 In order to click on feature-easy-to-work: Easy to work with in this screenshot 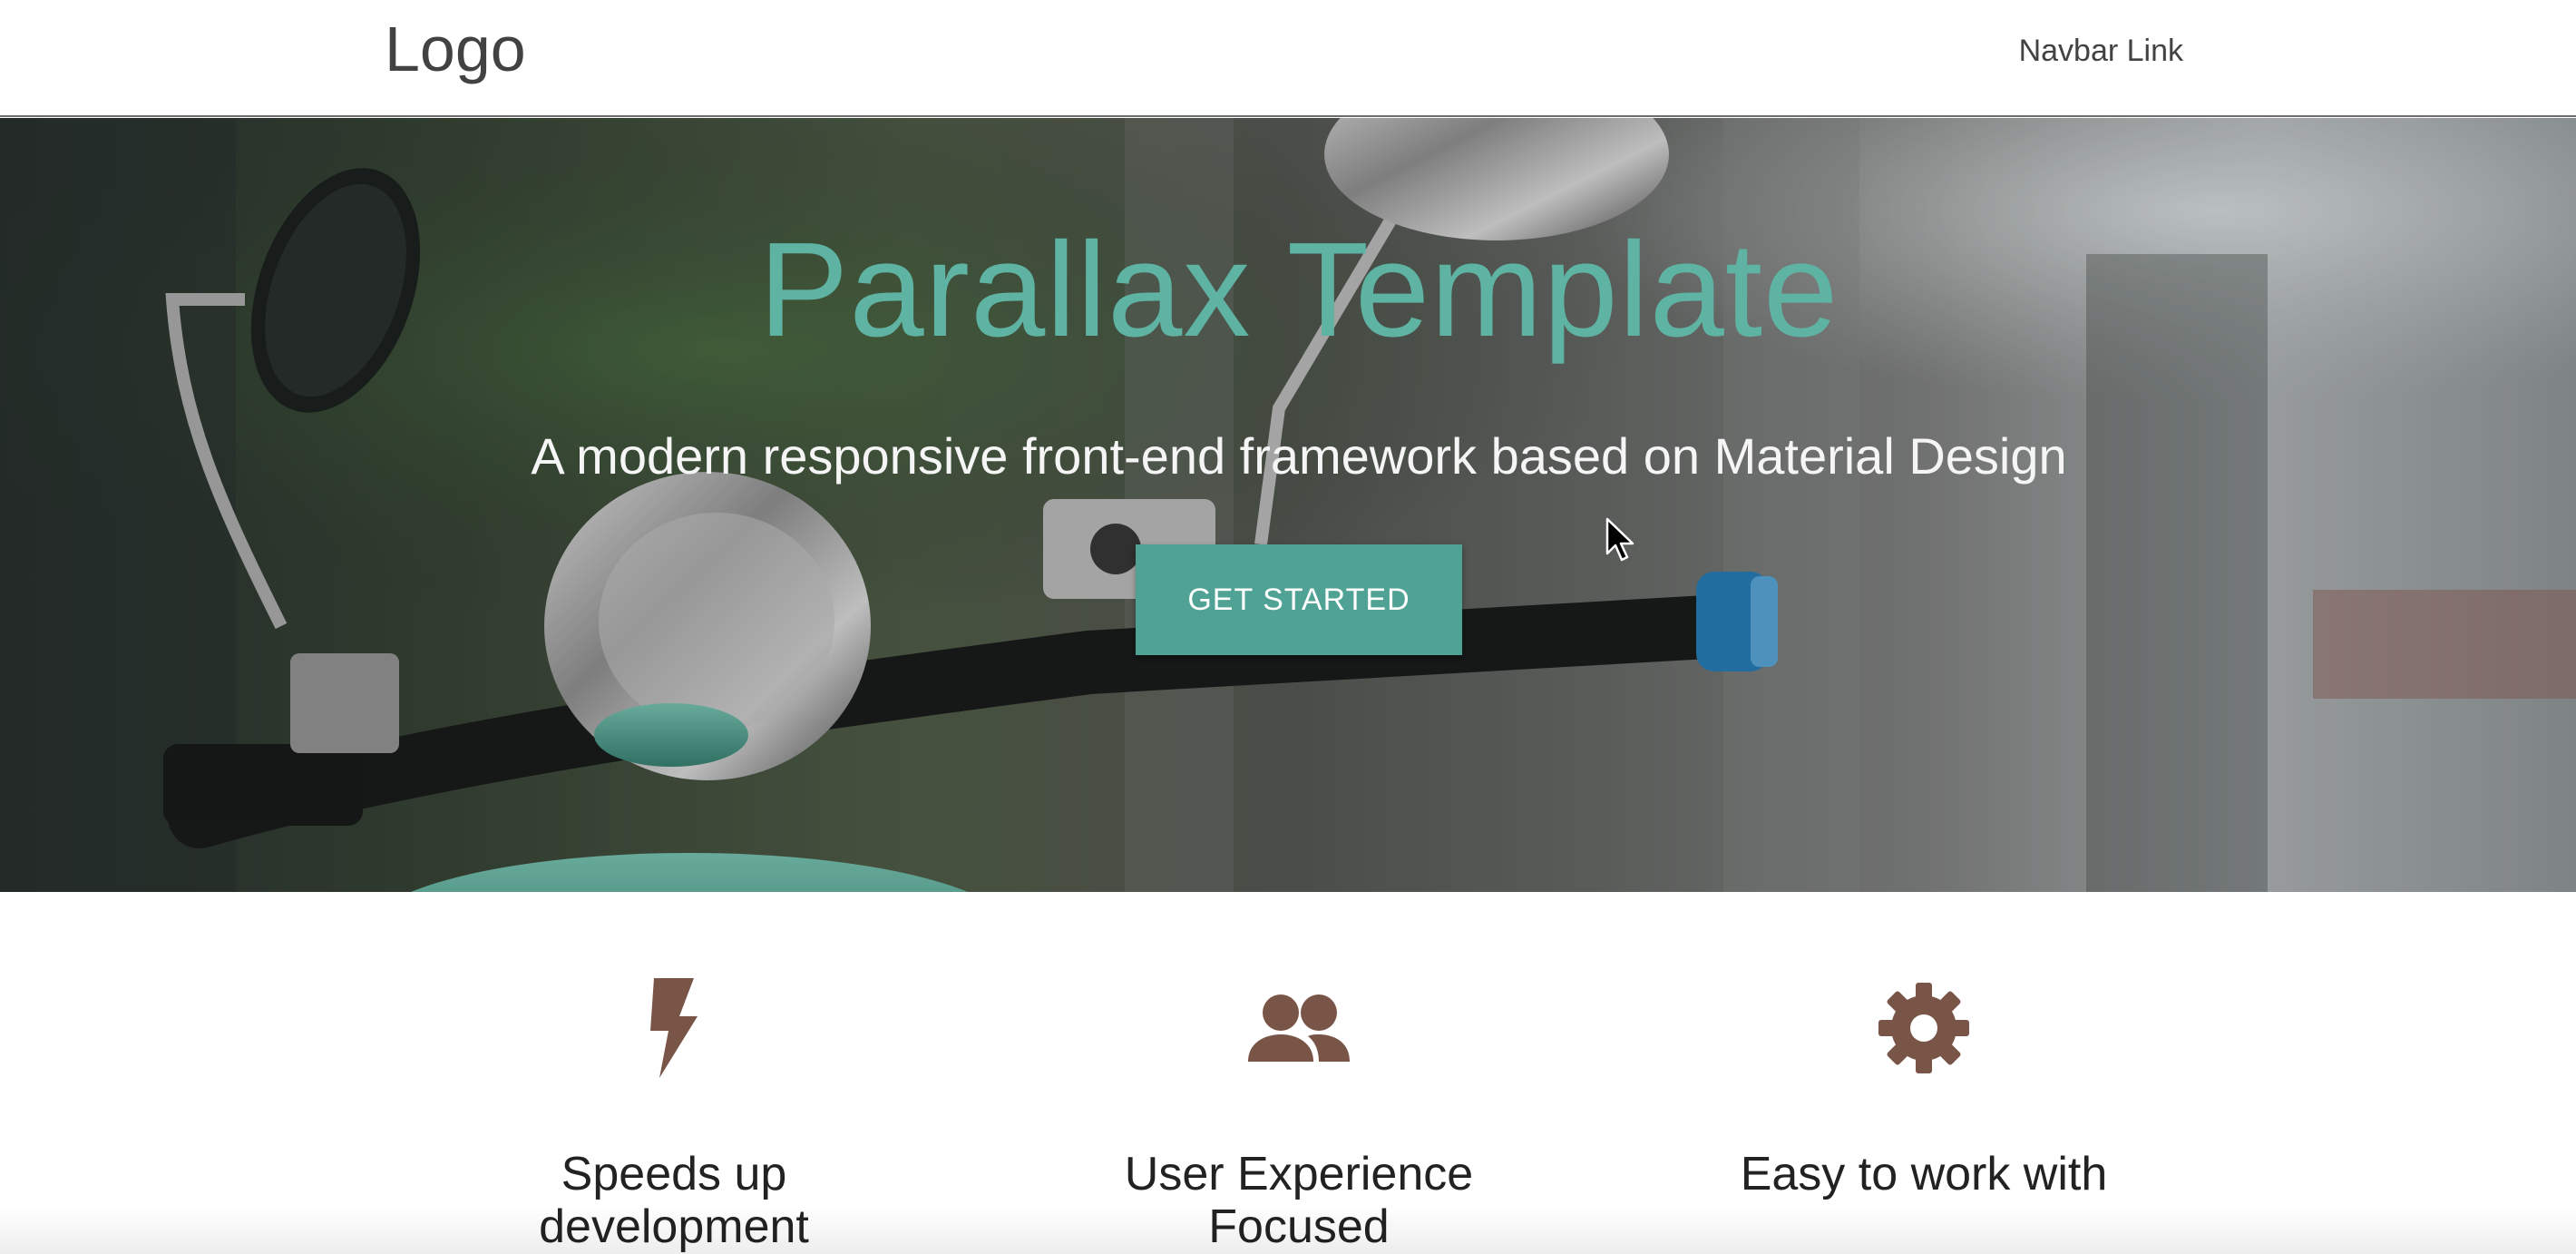, I will do `click(1924, 1089)`.